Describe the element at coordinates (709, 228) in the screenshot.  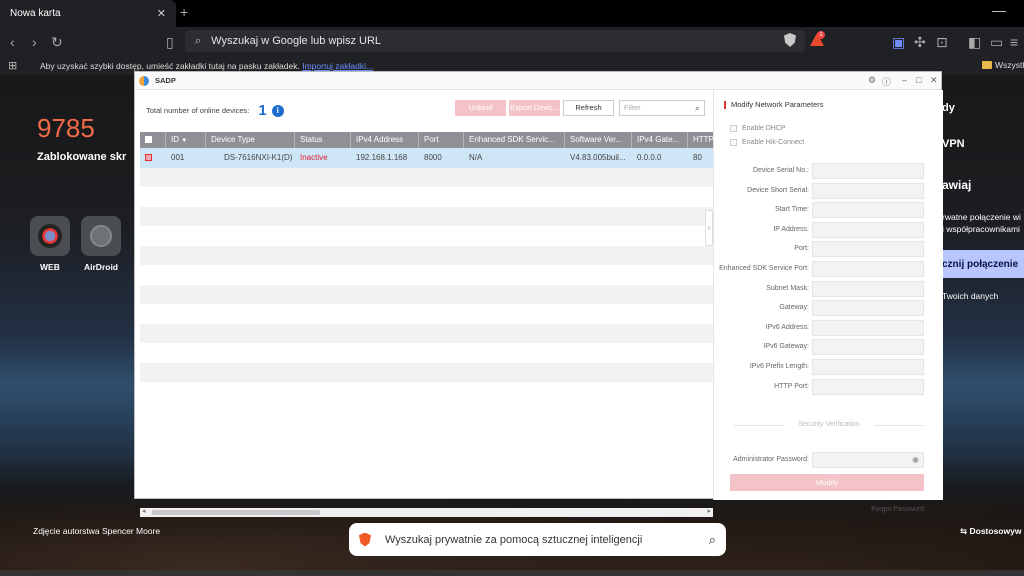
I see `collapse-panel-handle: ›` at that location.